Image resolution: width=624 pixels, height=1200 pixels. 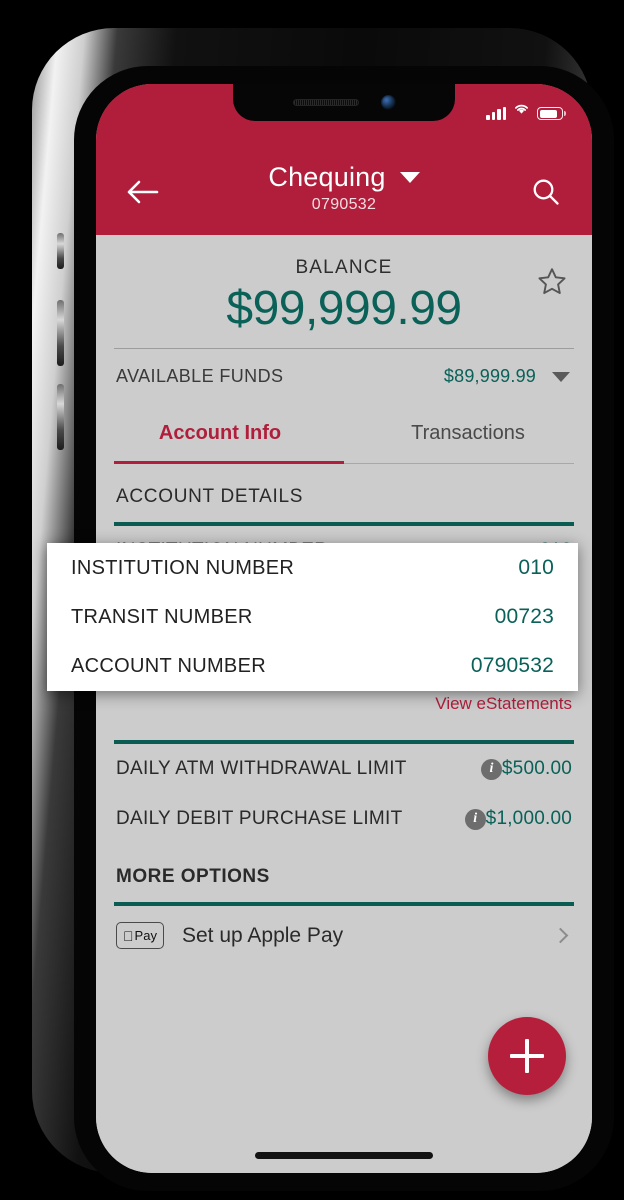 What do you see at coordinates (344, 308) in the screenshot?
I see `balance-amount: $99,999.99` at bounding box center [344, 308].